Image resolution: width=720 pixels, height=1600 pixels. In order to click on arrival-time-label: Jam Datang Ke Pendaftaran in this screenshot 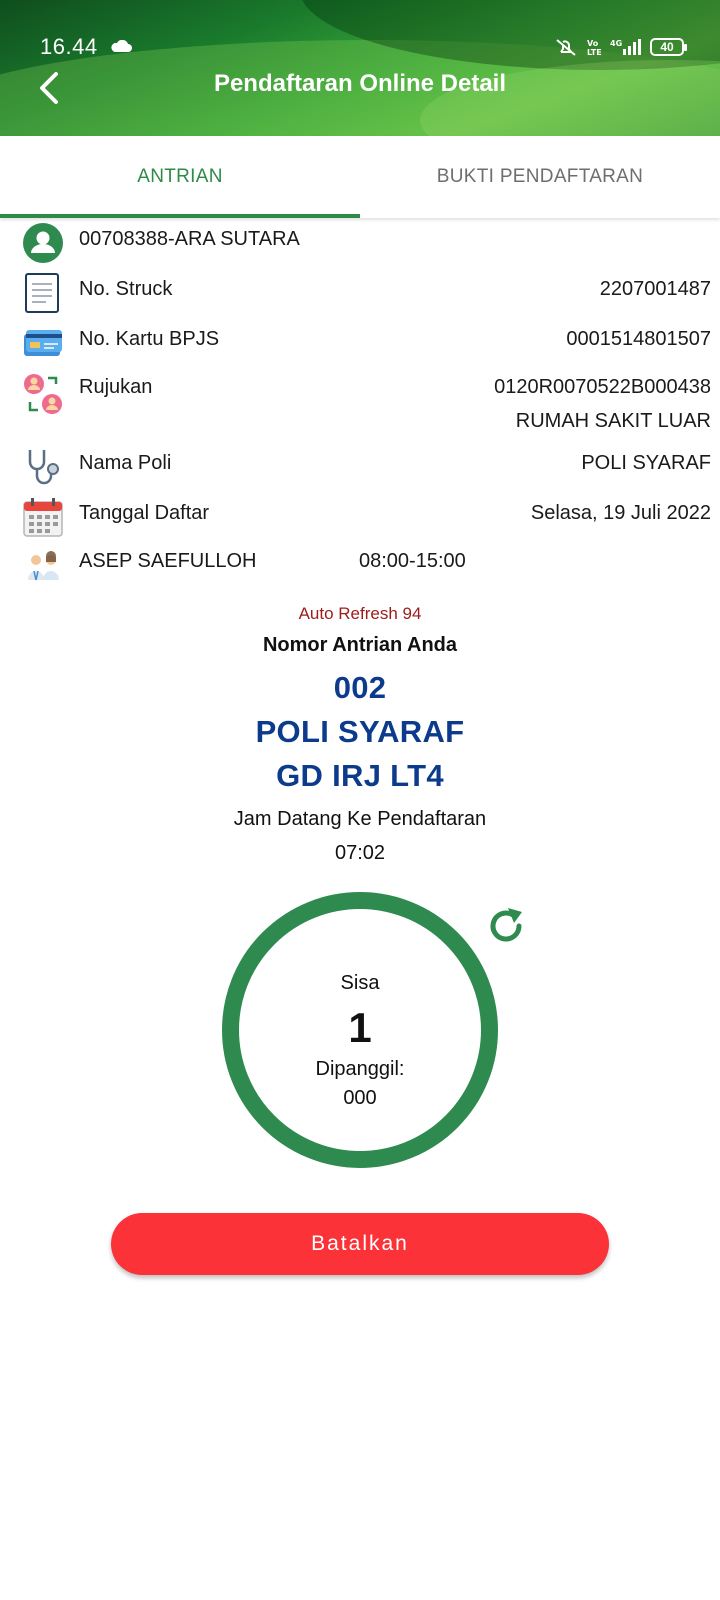, I will do `click(360, 819)`.